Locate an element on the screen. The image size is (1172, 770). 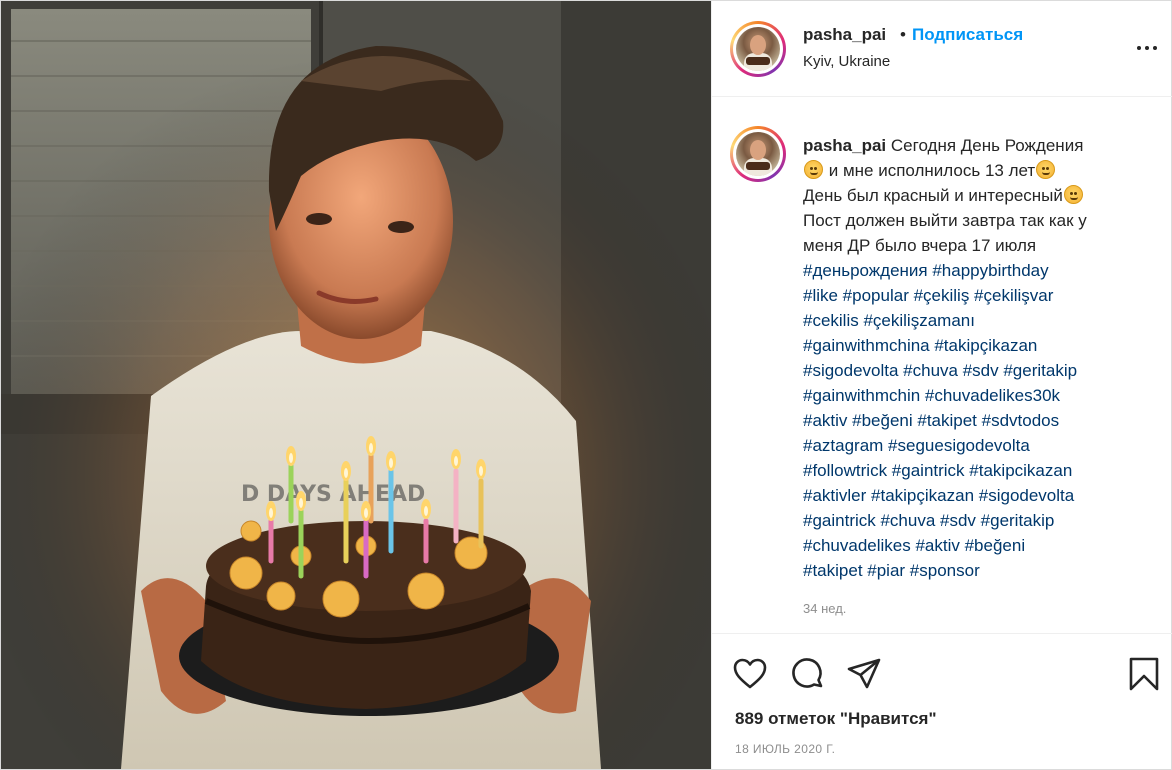
avatar is located at coordinates (758, 49).